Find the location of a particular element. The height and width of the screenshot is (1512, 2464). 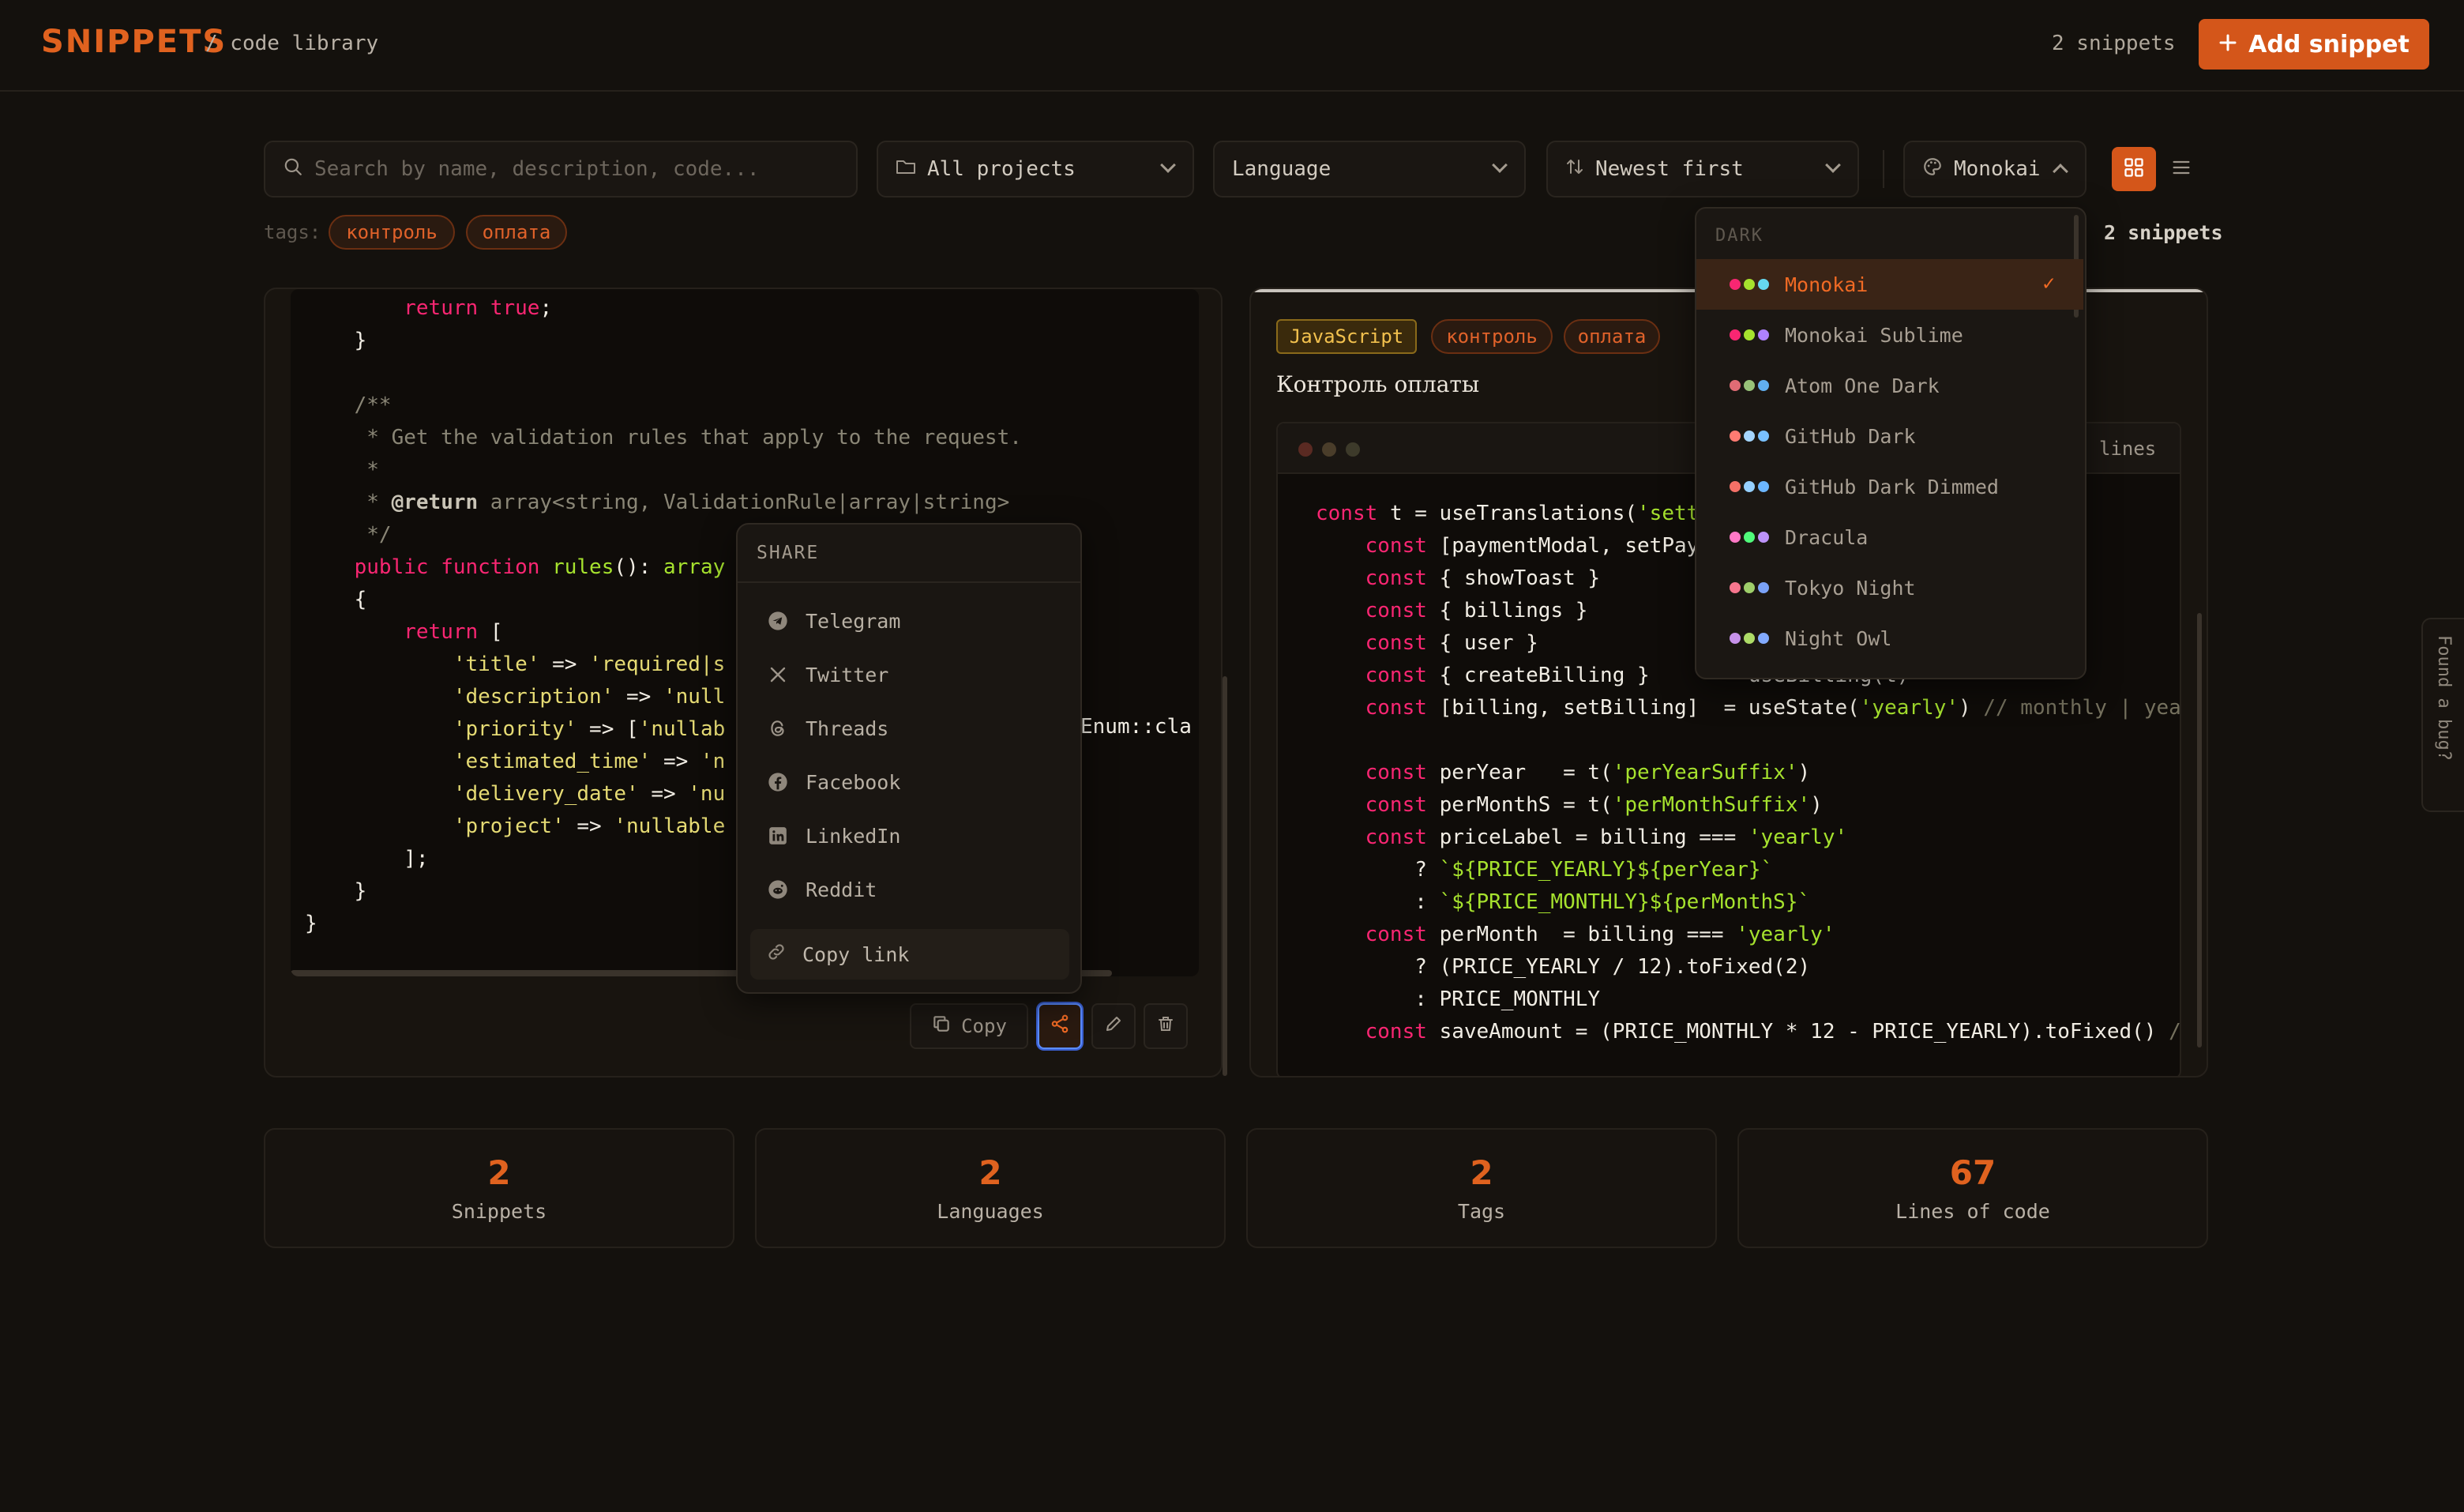

add-snippet-button: Add snippet is located at coordinates (2314, 44).